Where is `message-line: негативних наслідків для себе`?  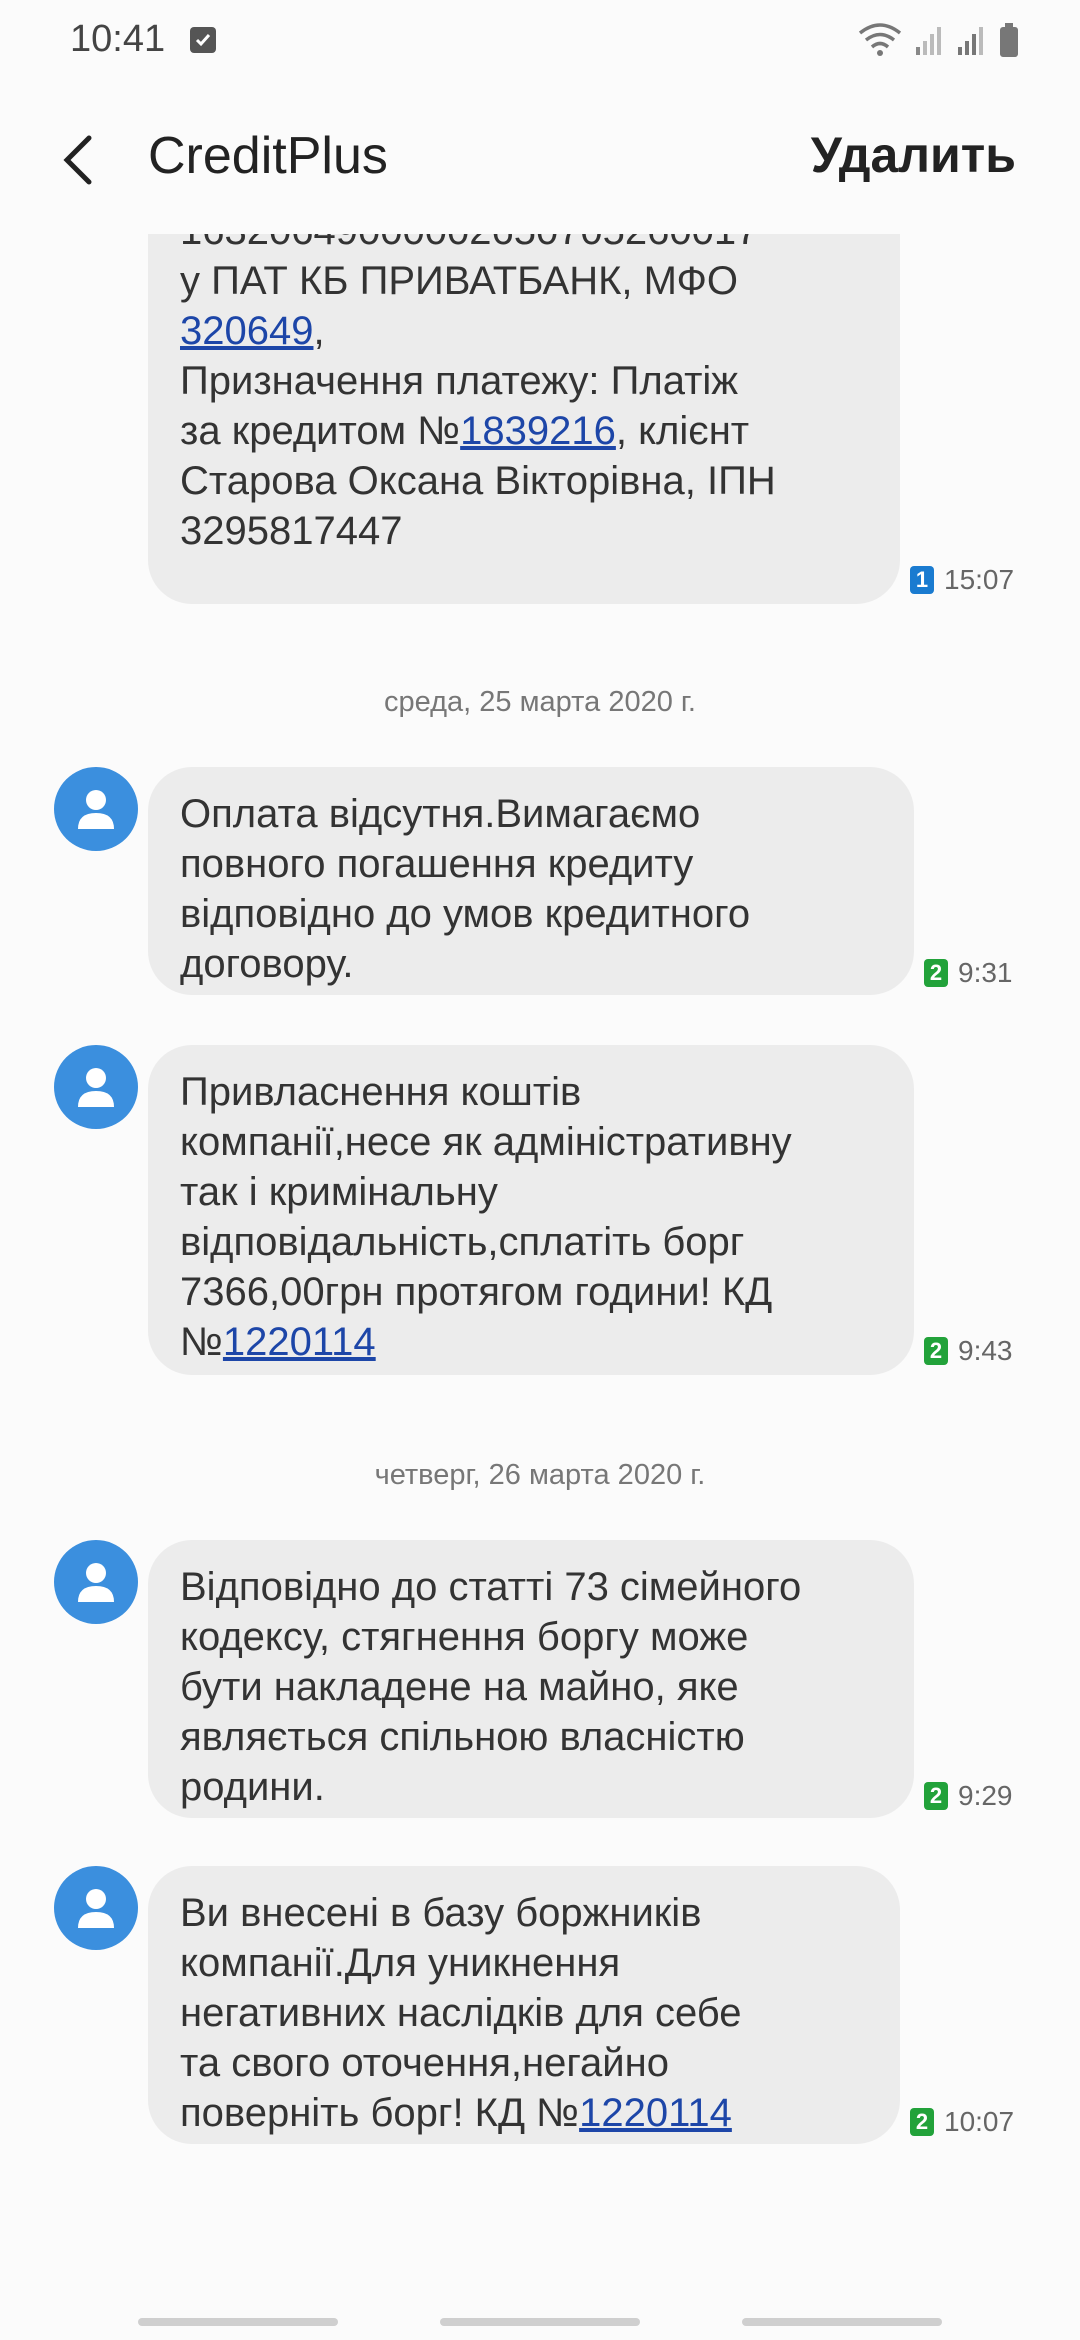 message-line: негативних наслідків для себе is located at coordinates (461, 2013).